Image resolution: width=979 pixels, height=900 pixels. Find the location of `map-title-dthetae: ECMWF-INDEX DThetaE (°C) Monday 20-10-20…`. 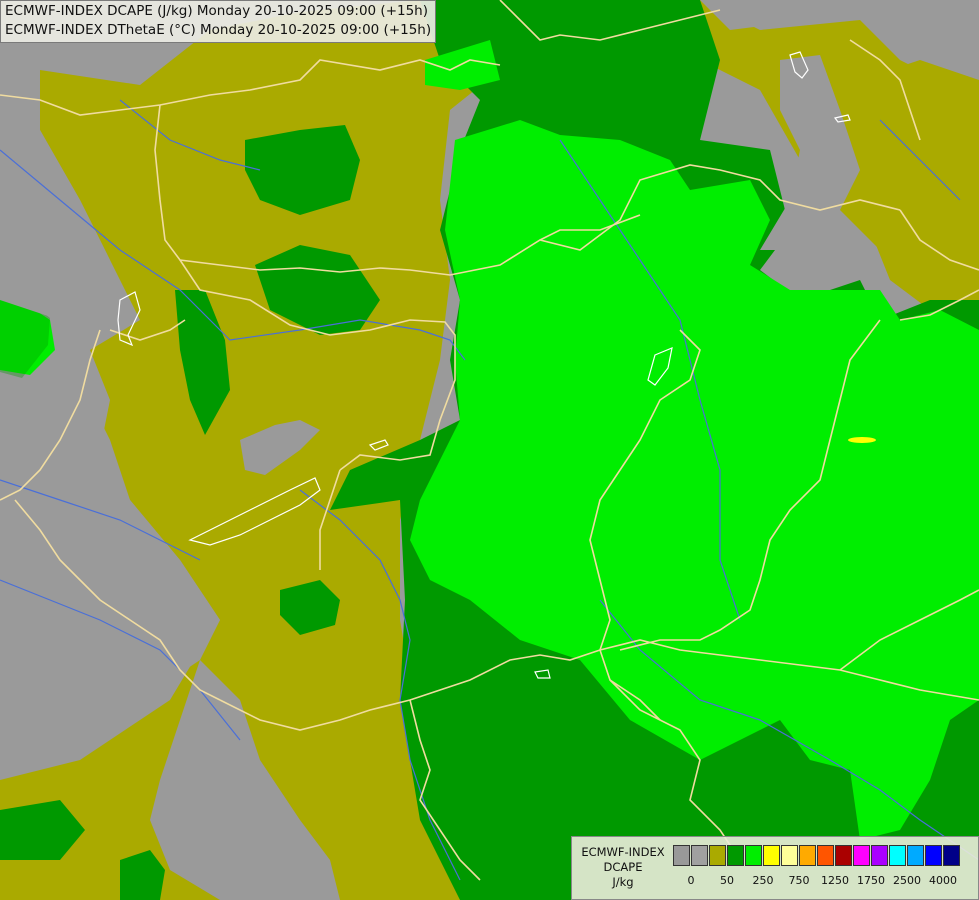

map-title-dthetae: ECMWF-INDEX DThetaE (°C) Monday 20-10-20… is located at coordinates (218, 30).